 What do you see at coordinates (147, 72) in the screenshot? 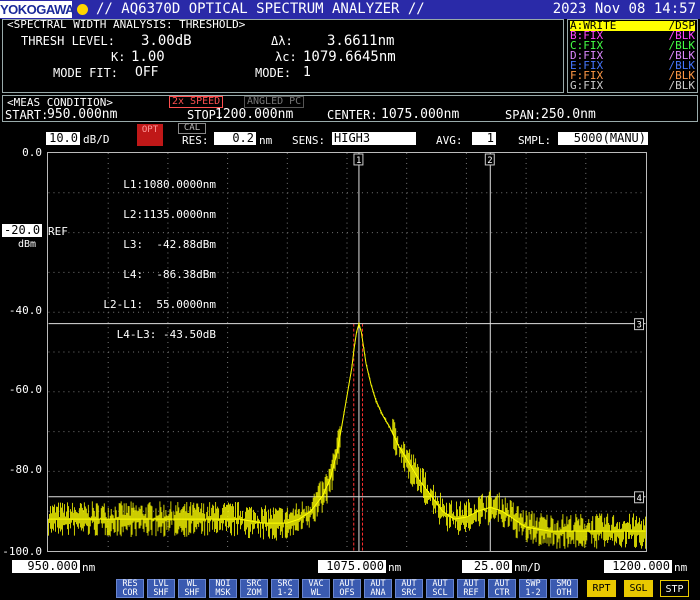
I see `mode-fit-value: OFF` at bounding box center [147, 72].